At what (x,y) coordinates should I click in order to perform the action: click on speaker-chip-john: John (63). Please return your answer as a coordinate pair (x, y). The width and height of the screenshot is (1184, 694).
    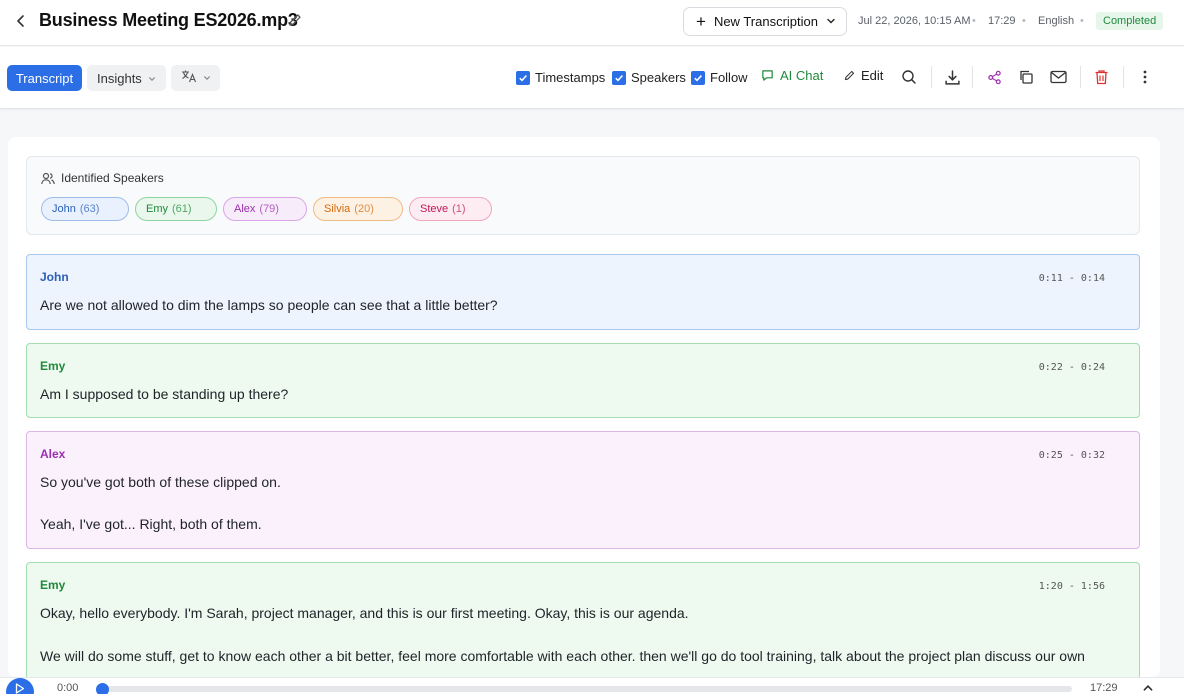
    Looking at the image, I should click on (85, 209).